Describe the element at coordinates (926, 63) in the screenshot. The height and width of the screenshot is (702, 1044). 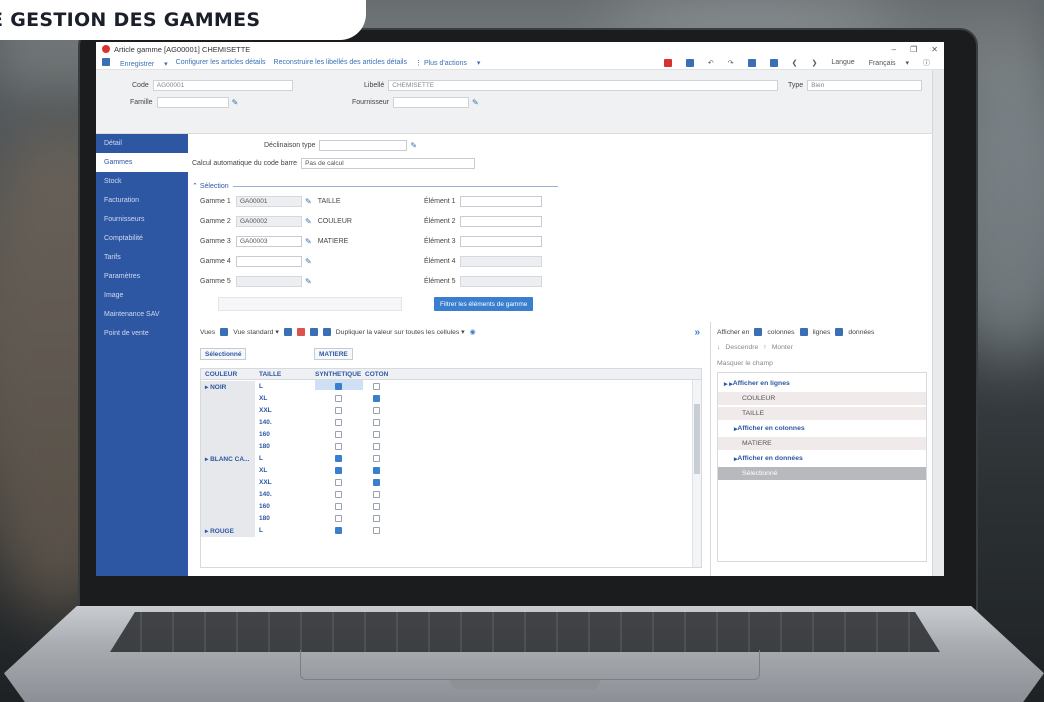
I see `help-icon: ⓘ` at that location.